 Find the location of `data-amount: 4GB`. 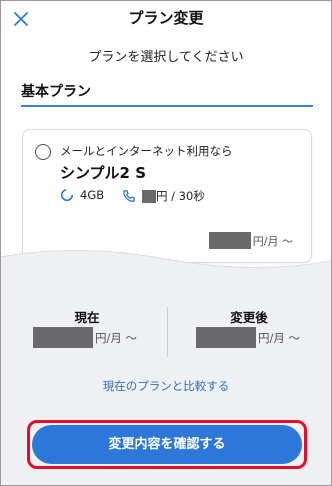

data-amount: 4GB is located at coordinates (92, 195).